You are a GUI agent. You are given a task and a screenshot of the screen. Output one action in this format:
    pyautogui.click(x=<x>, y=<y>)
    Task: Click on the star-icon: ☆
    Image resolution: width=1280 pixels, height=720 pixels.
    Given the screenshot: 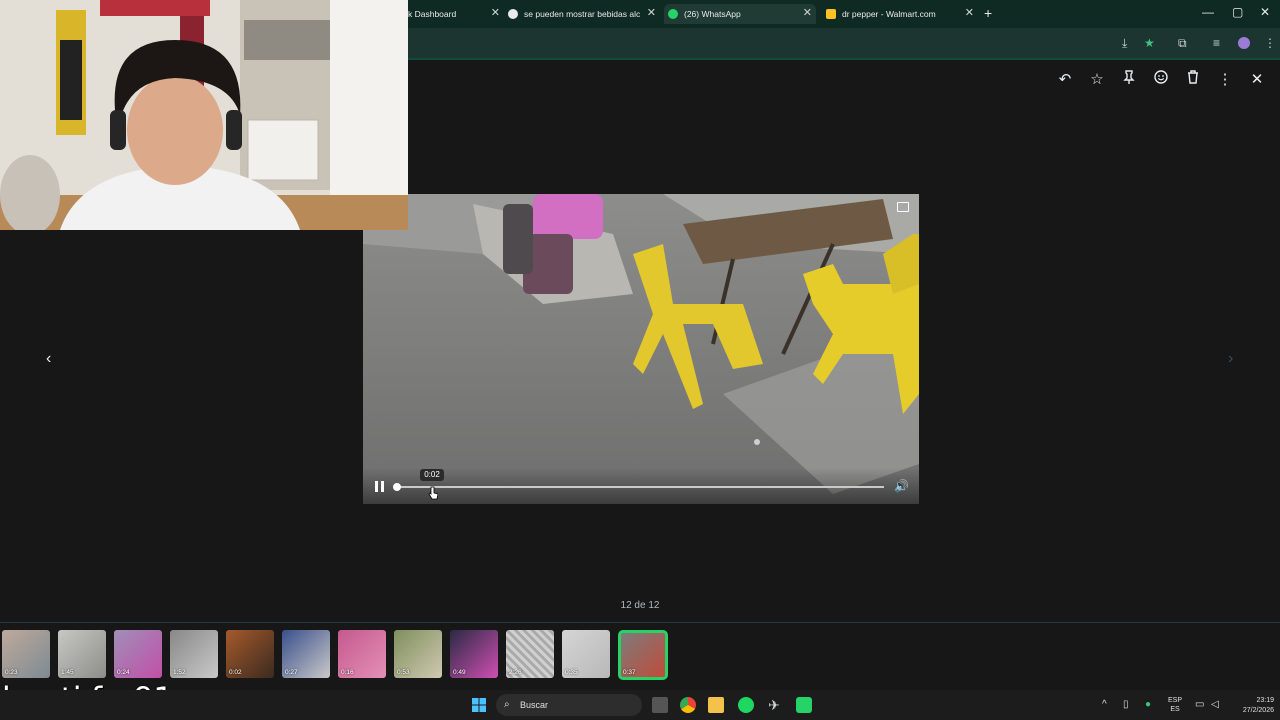 What is the action you would take?
    pyautogui.click(x=1097, y=79)
    